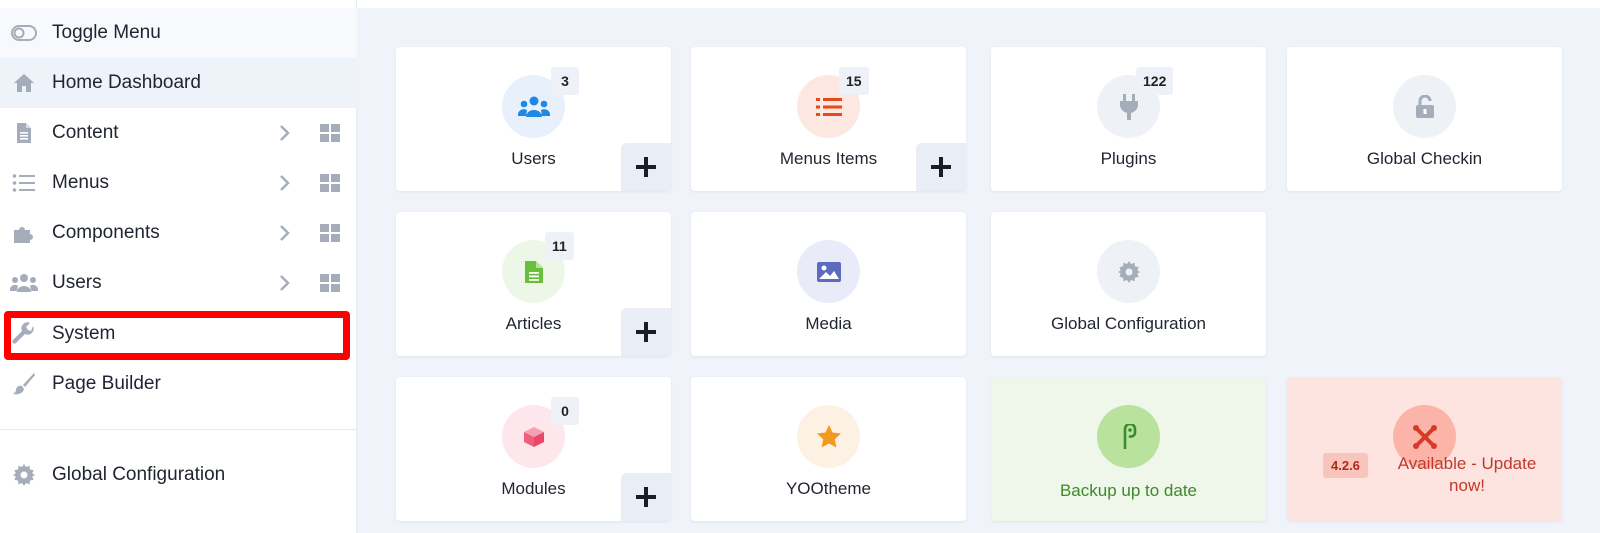  I want to click on count-badge: 15, so click(854, 81).